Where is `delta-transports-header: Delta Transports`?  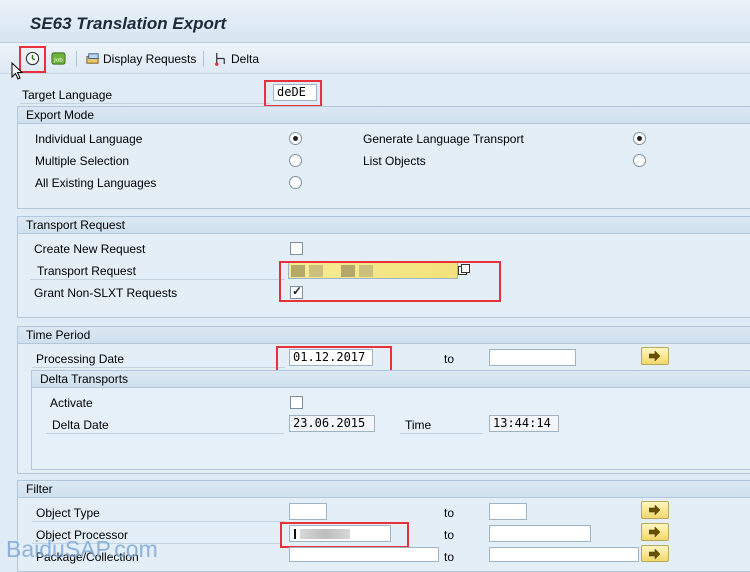 delta-transports-header: Delta Transports is located at coordinates (391, 379).